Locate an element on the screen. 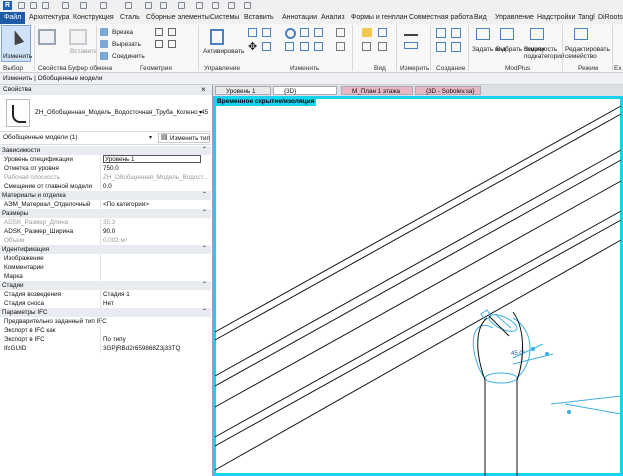 The width and height of the screenshot is (623, 476). paste-icon is located at coordinates (78, 37).